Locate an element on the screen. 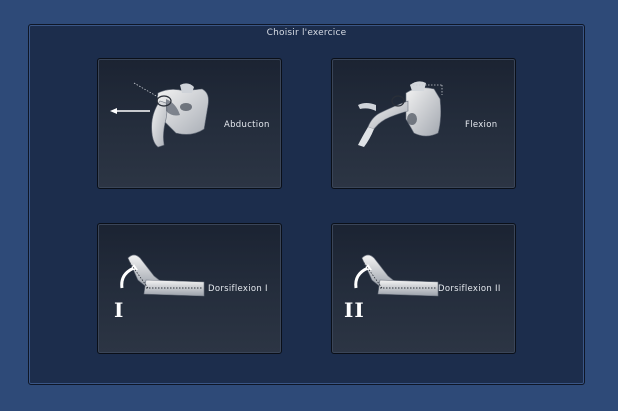 The image size is (618, 411). exercise-label-flexion: Flexion is located at coordinates (481, 125).